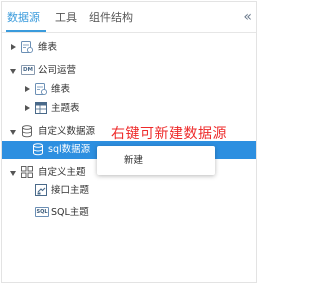 Image resolution: width=320 pixels, height=286 pixels. I want to click on tree-node-label: 自定义数据源, so click(67, 131).